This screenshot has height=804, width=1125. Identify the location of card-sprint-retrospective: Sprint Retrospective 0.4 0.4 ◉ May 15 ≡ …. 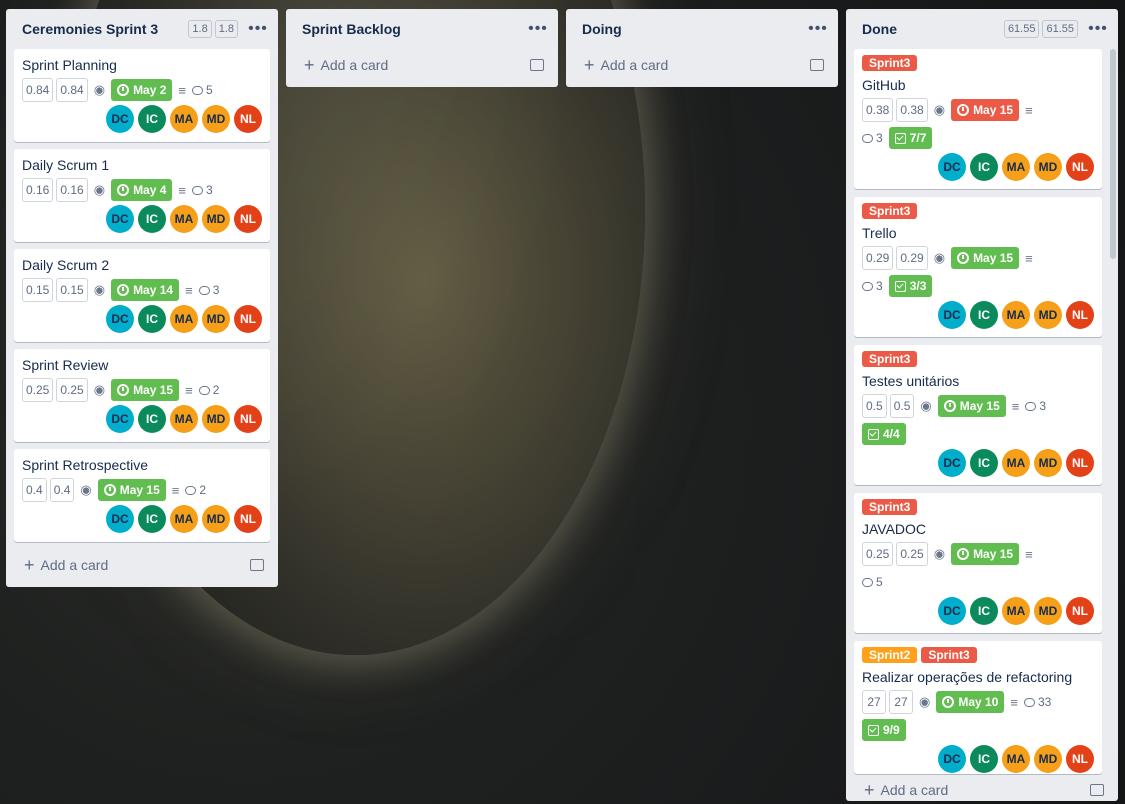
(142, 495).